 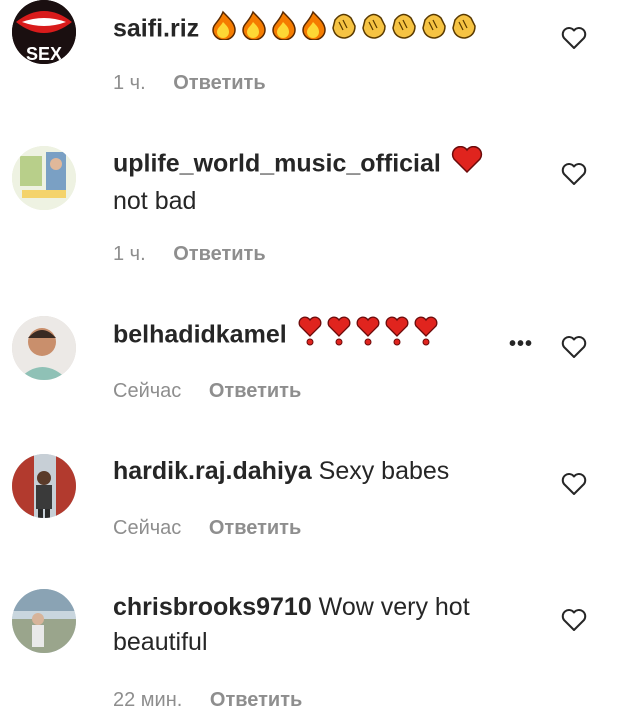 What do you see at coordinates (212, 471) in the screenshot?
I see `comment-username: hardik.raj.dahiya` at bounding box center [212, 471].